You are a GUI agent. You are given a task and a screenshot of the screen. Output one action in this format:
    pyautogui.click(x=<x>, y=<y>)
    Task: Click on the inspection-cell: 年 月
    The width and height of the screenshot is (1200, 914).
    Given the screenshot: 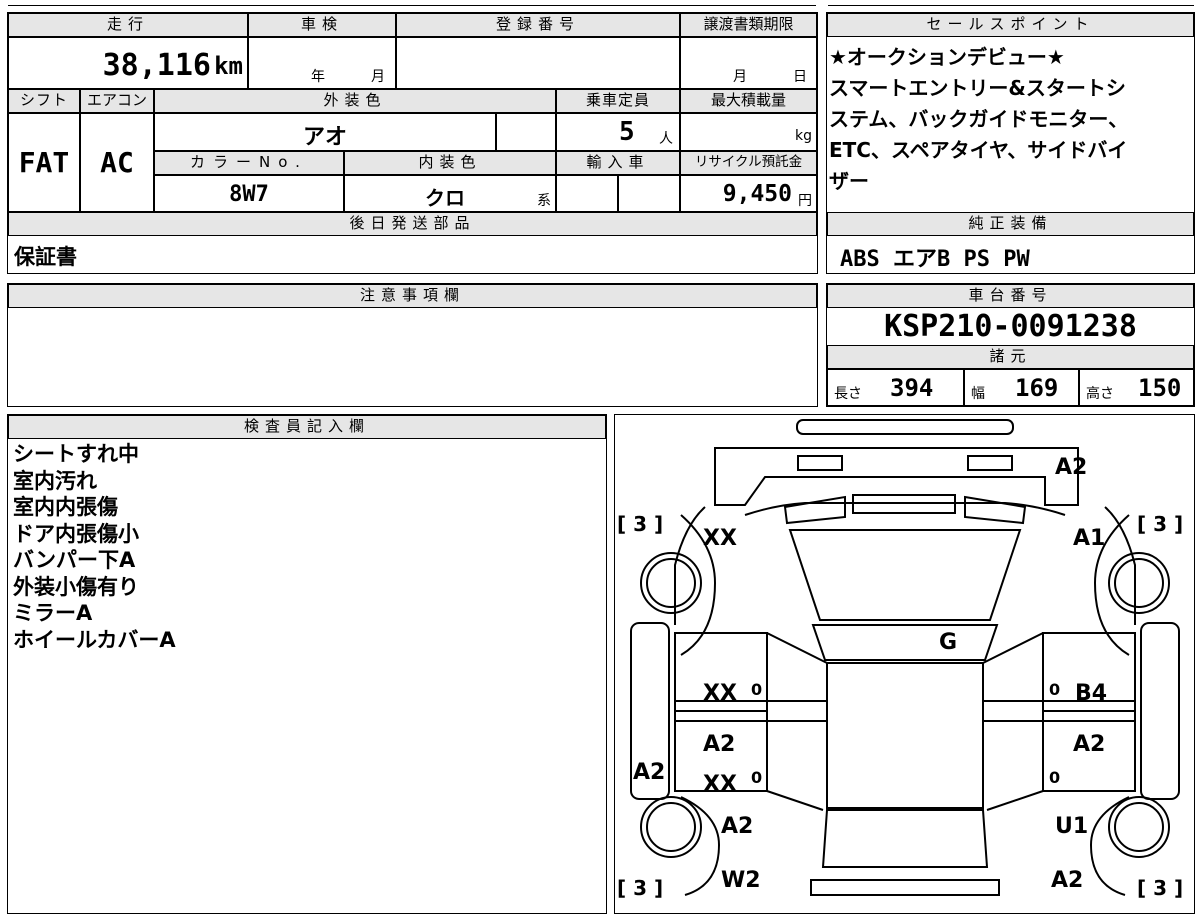 What is the action you would take?
    pyautogui.click(x=322, y=63)
    